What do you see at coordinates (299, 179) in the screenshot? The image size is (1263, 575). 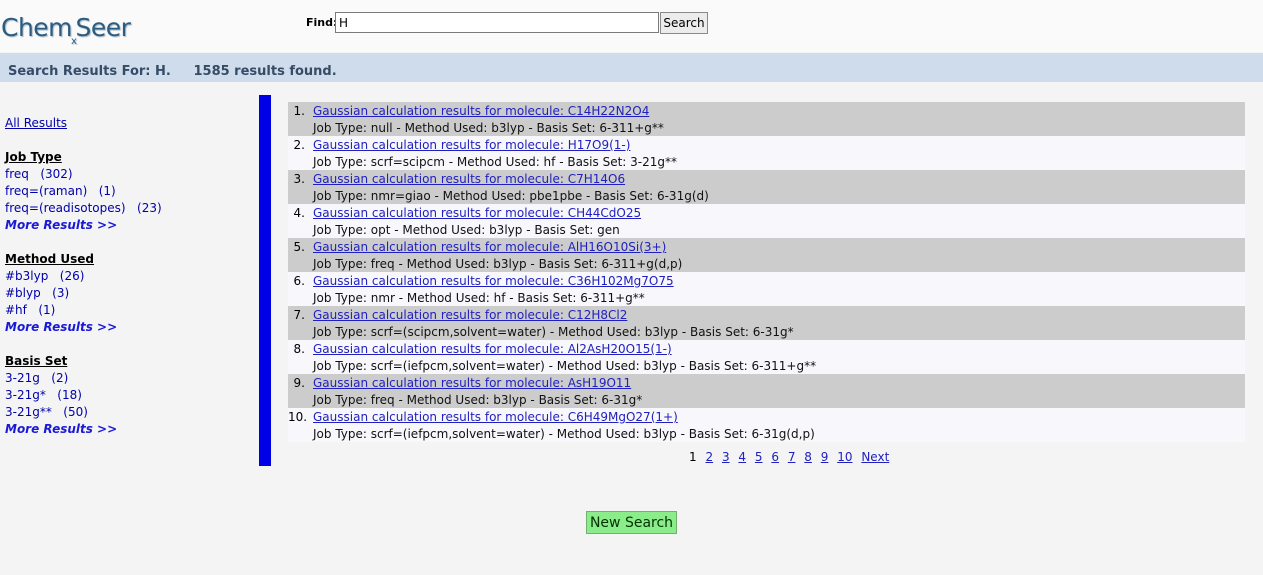 I see `result-number: 3.` at bounding box center [299, 179].